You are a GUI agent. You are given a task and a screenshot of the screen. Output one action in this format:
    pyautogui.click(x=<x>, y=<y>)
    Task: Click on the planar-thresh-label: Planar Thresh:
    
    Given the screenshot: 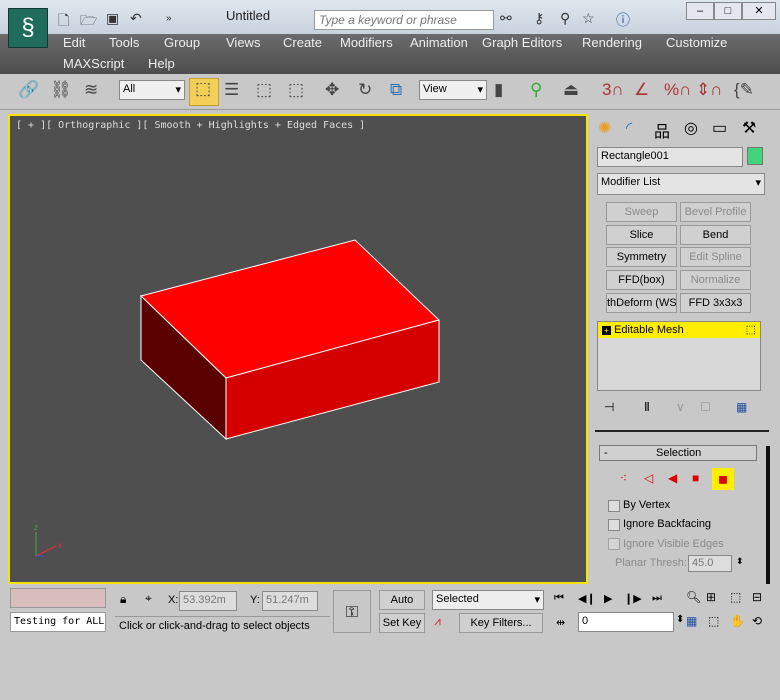 What is the action you would take?
    pyautogui.click(x=651, y=563)
    